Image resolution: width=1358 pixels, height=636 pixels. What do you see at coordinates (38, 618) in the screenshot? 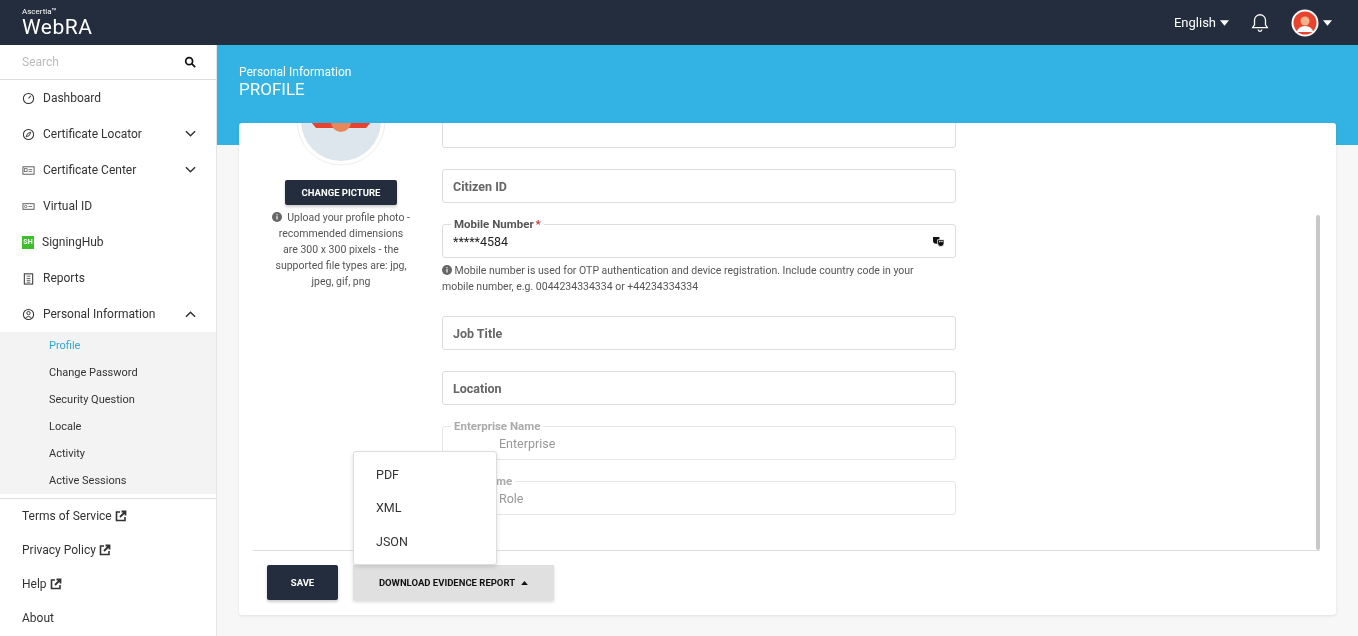
I see `sidebar-link: About` at bounding box center [38, 618].